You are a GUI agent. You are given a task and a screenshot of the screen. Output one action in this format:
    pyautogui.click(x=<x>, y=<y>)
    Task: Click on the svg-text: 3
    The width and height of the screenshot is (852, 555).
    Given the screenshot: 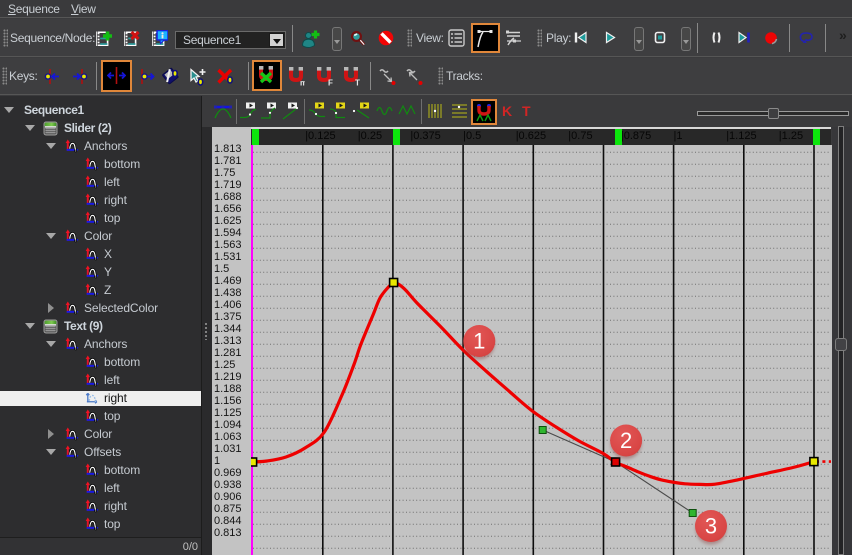 What is the action you would take?
    pyautogui.click(x=711, y=526)
    